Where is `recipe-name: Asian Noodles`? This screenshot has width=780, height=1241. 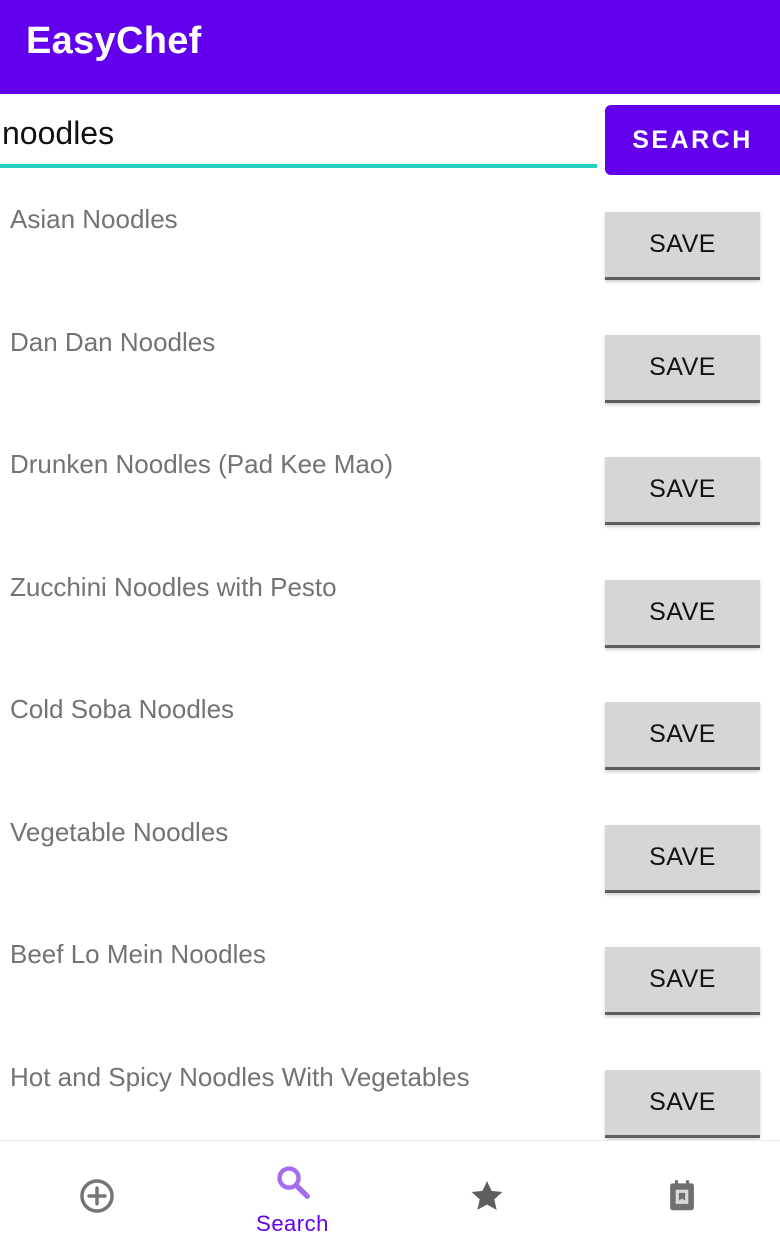 recipe-name: Asian Noodles is located at coordinates (94, 219).